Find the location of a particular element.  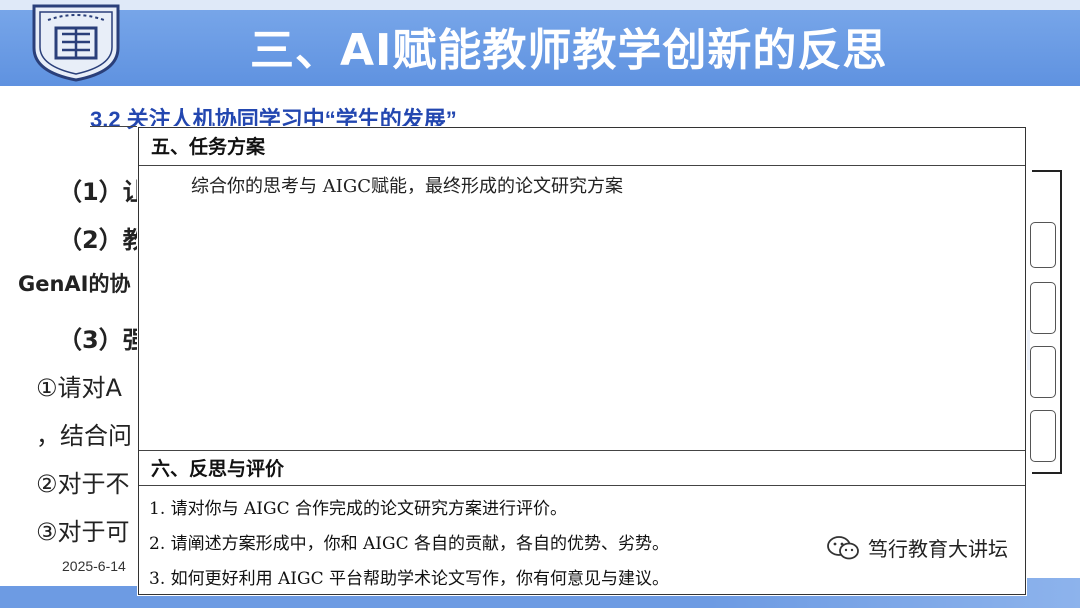

university-logo is located at coordinates (76, 43).